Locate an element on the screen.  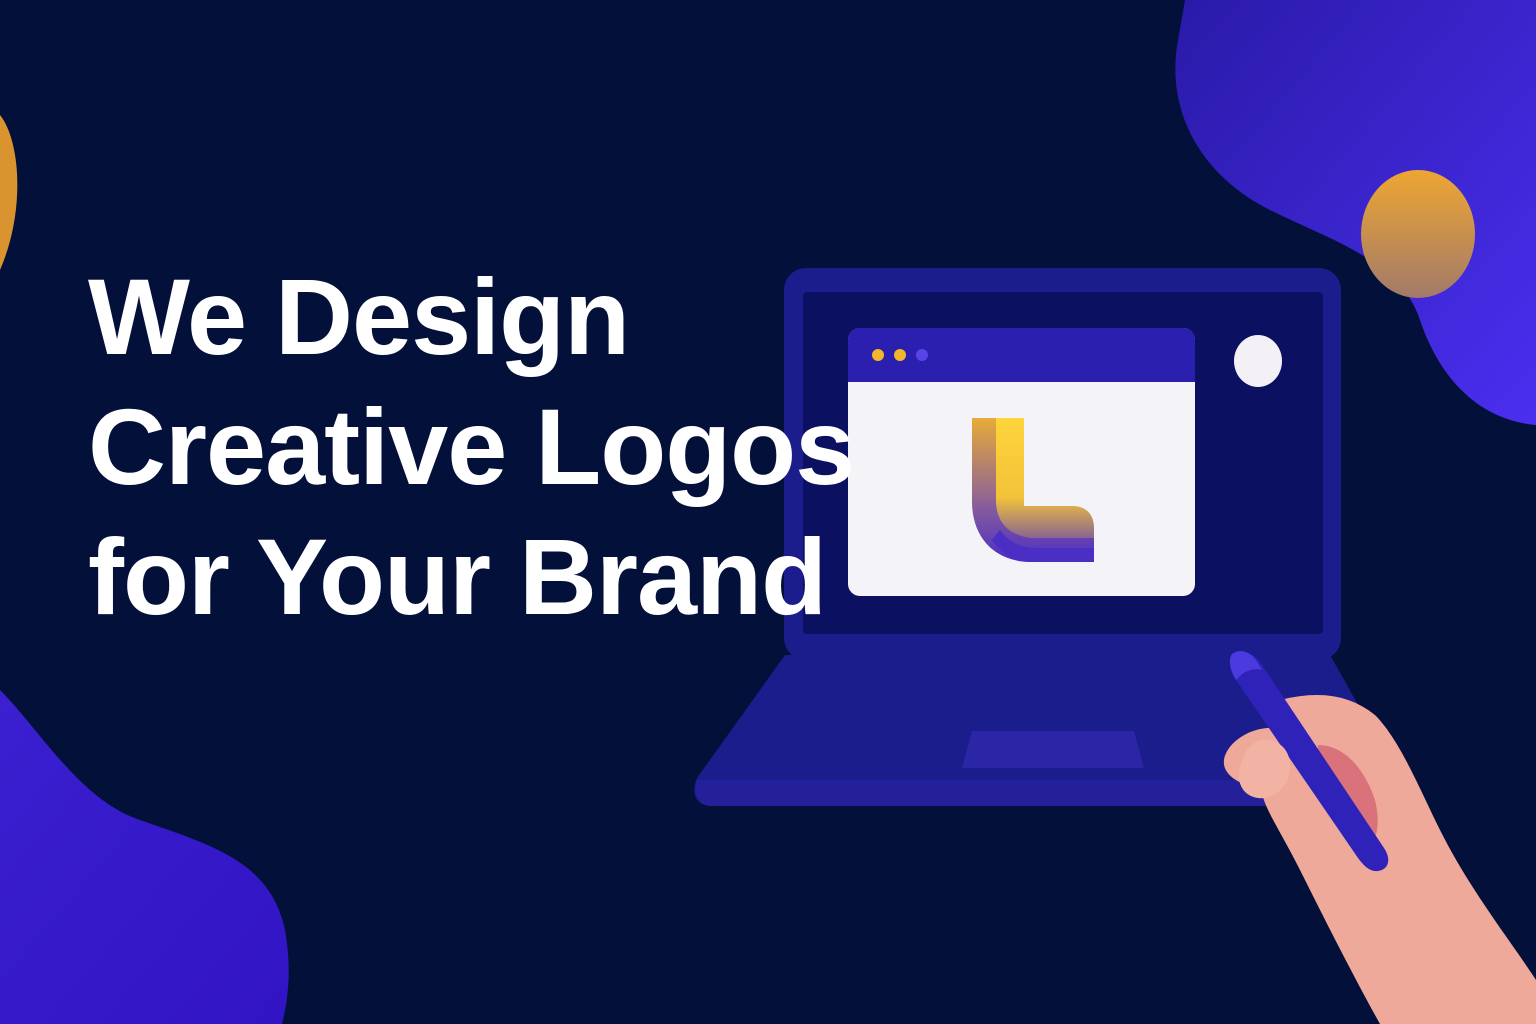
hand-with-stylus is located at coordinates (1379, 837).